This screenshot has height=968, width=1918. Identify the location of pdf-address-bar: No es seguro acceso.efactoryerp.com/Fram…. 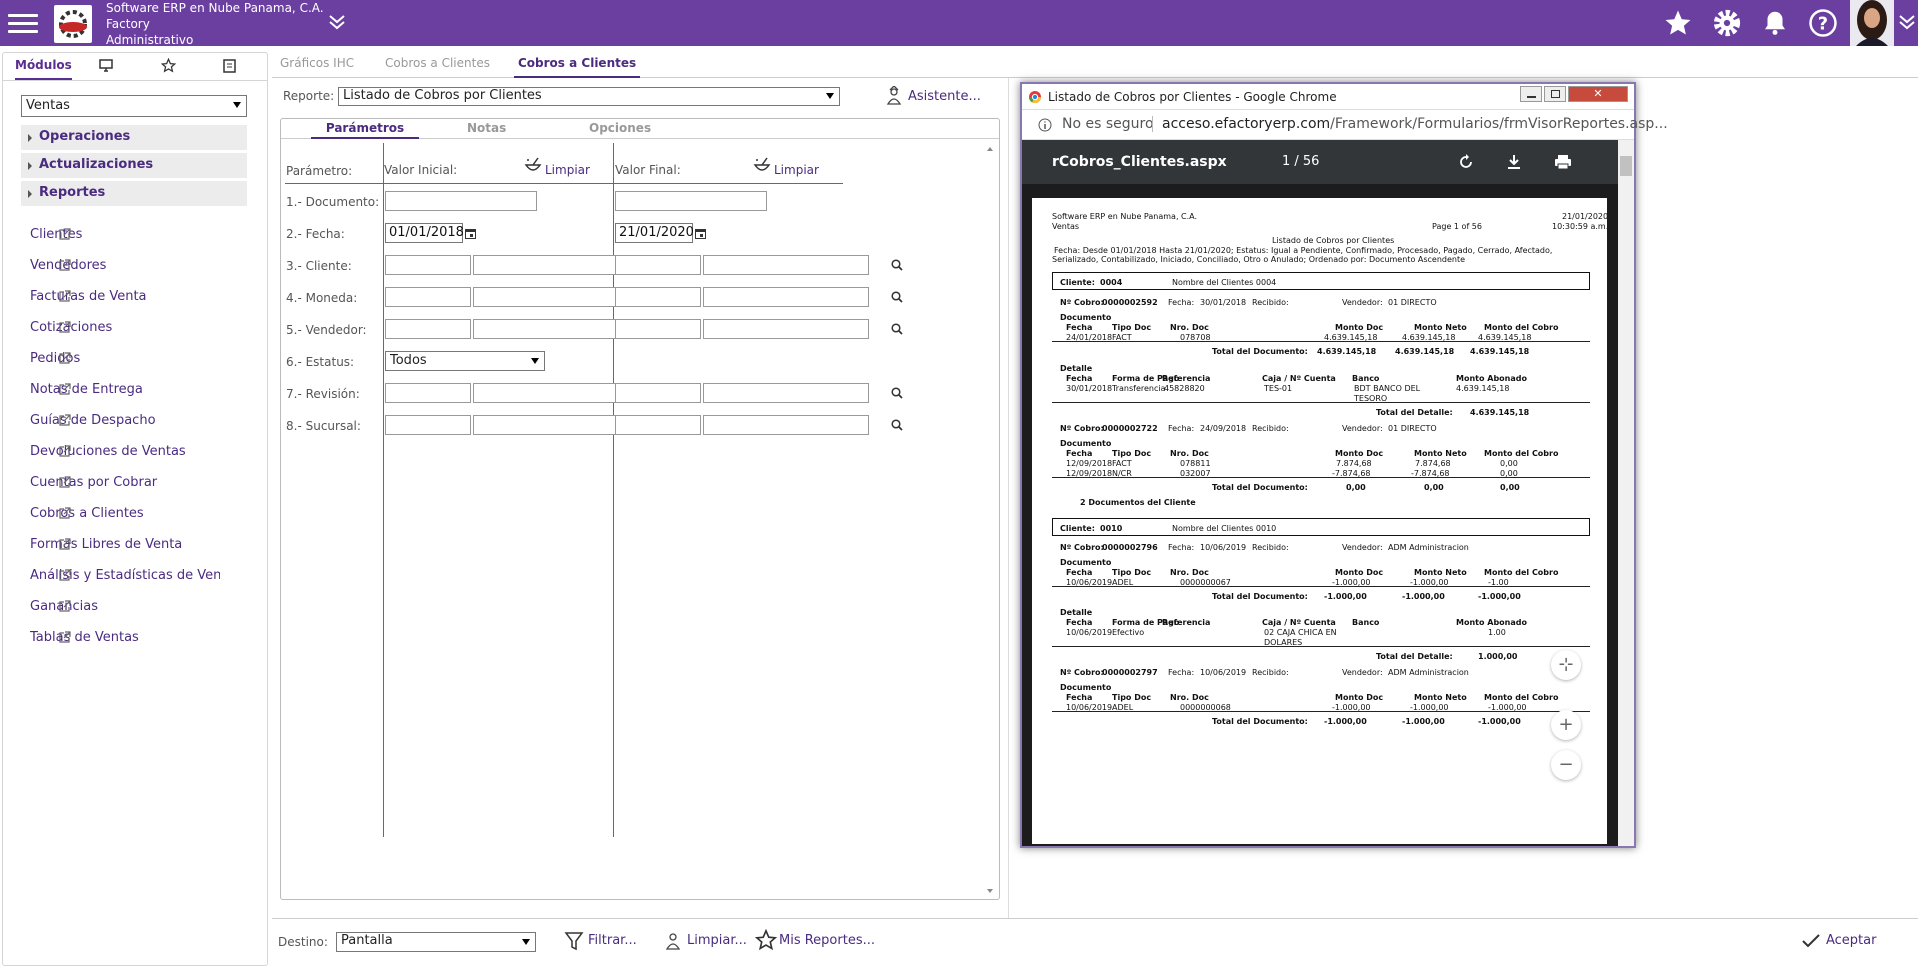
(1345, 125).